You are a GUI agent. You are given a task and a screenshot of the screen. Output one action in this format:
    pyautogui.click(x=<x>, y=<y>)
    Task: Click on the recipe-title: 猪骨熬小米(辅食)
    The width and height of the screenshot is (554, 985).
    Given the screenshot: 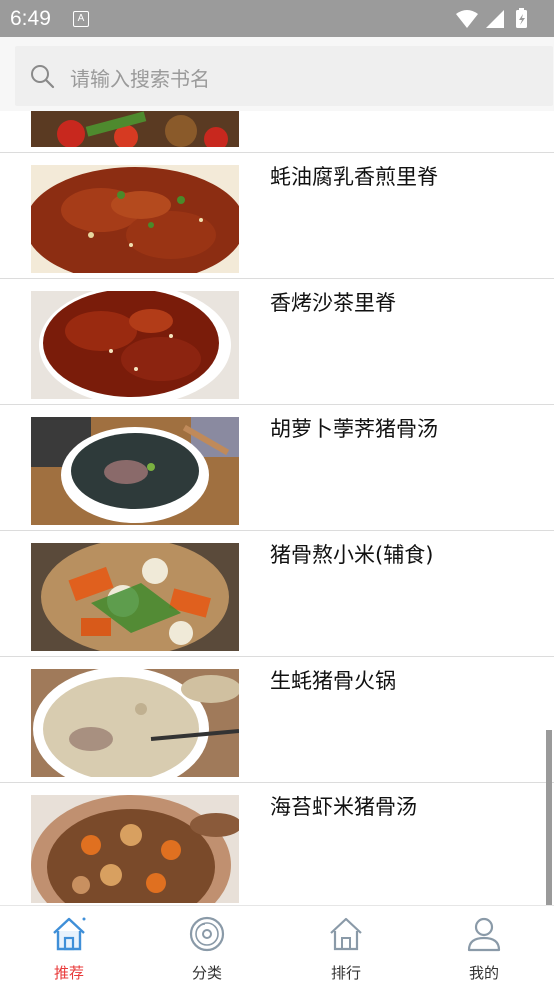 What is the action you would take?
    pyautogui.click(x=352, y=555)
    